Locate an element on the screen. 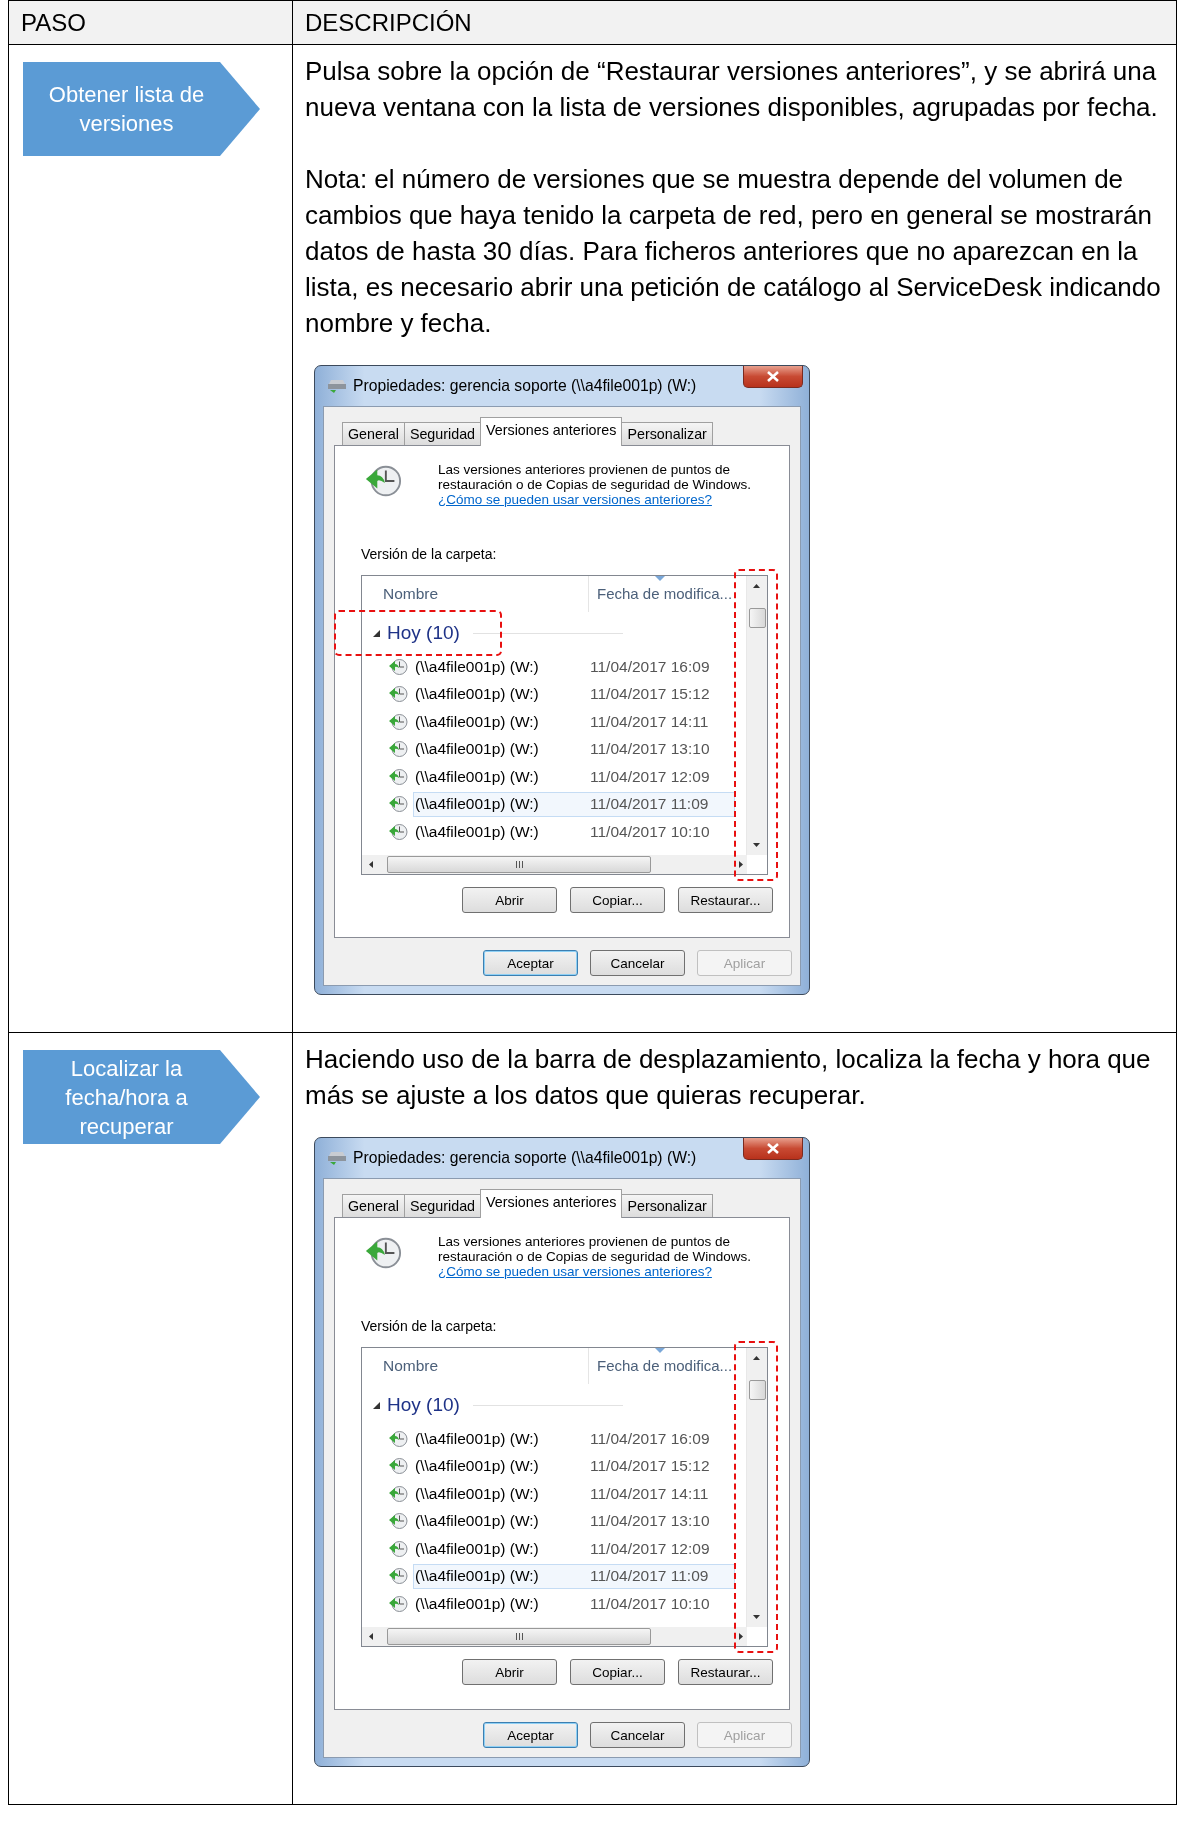 The image size is (1177, 1832). step-label: Localizar la fecha/hora a recuperar is located at coordinates (126, 1097).